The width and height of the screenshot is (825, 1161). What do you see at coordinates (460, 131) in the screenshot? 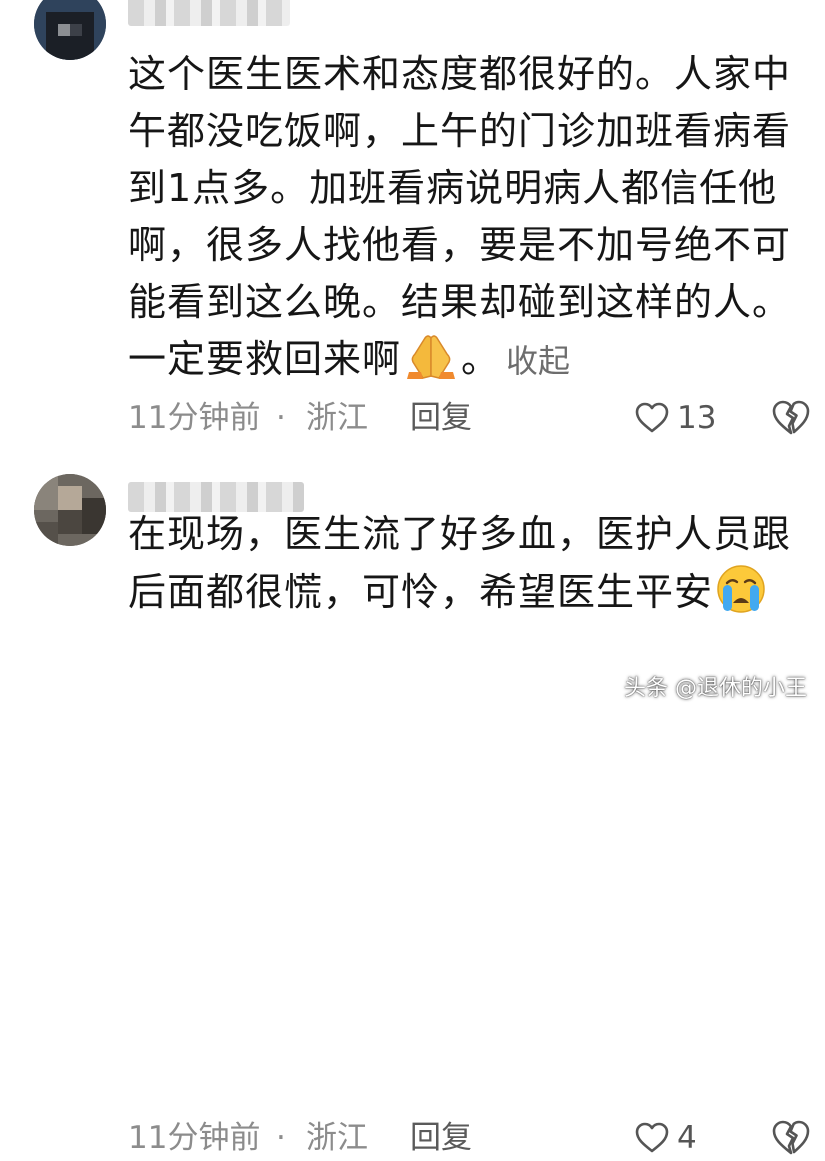
I see `comment-line: 午都没吃饭啊，上午的门诊加班看病看` at bounding box center [460, 131].